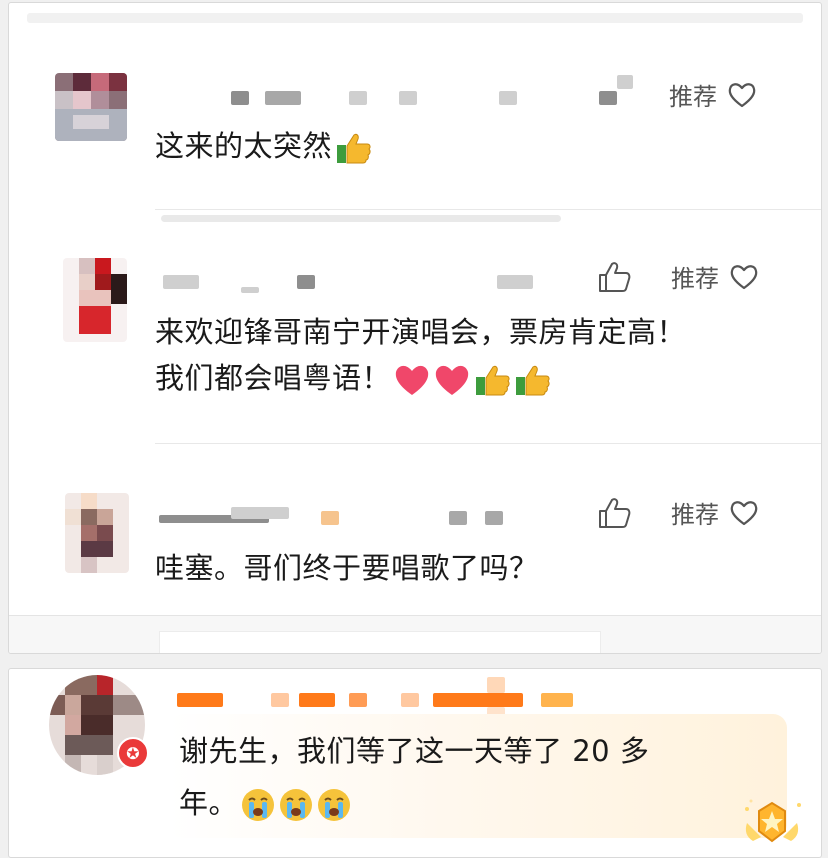 This screenshot has height=858, width=828. Describe the element at coordinates (420, 355) in the screenshot. I see `comment-text: 来欢迎锋哥南宁开演唱会，票房肯定高！ 我们都会唱粤语！` at that location.